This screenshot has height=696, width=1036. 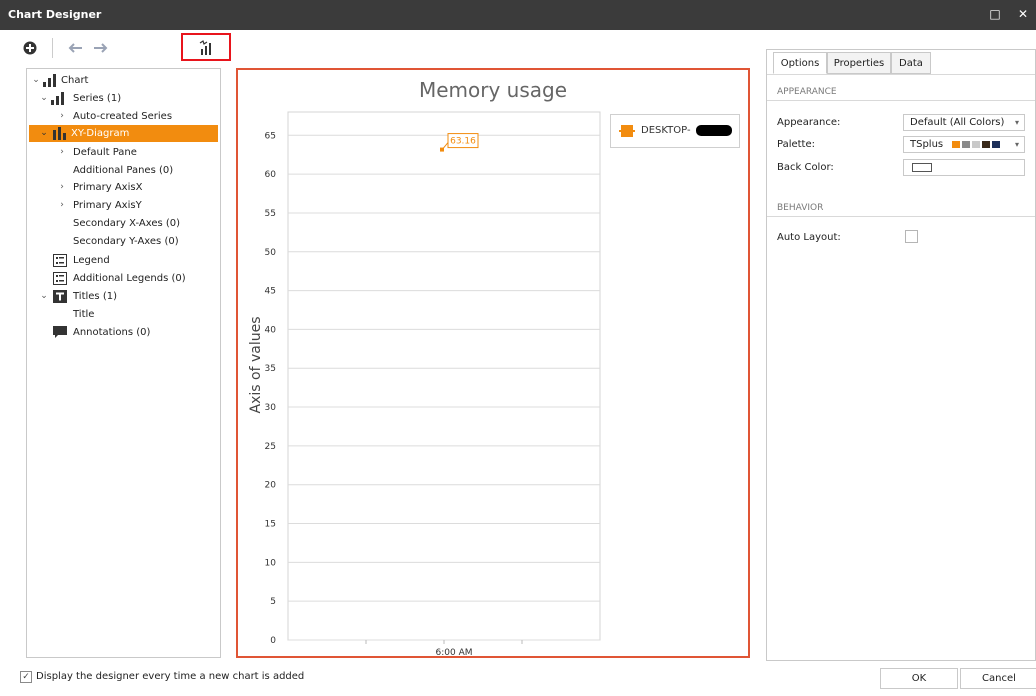 I want to click on close-button: ✕, so click(x=1023, y=14).